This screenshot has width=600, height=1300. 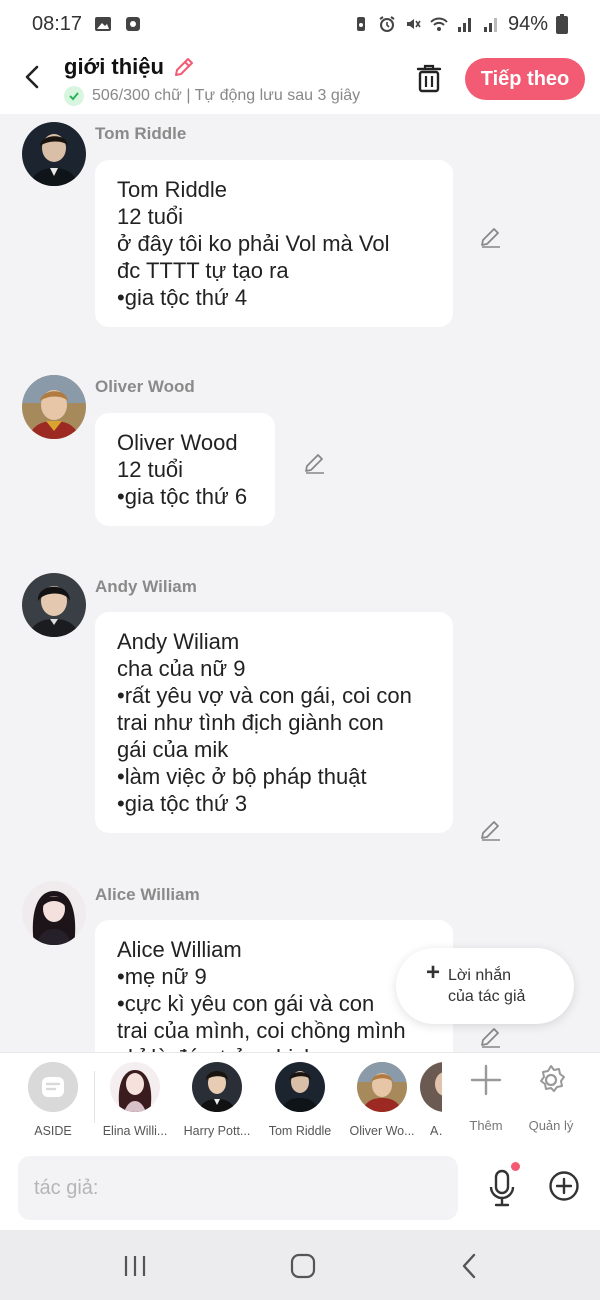 I want to click on word-count-text: 506/300 chữ | Tự động lưu sau 3 giây, so click(x=226, y=95).